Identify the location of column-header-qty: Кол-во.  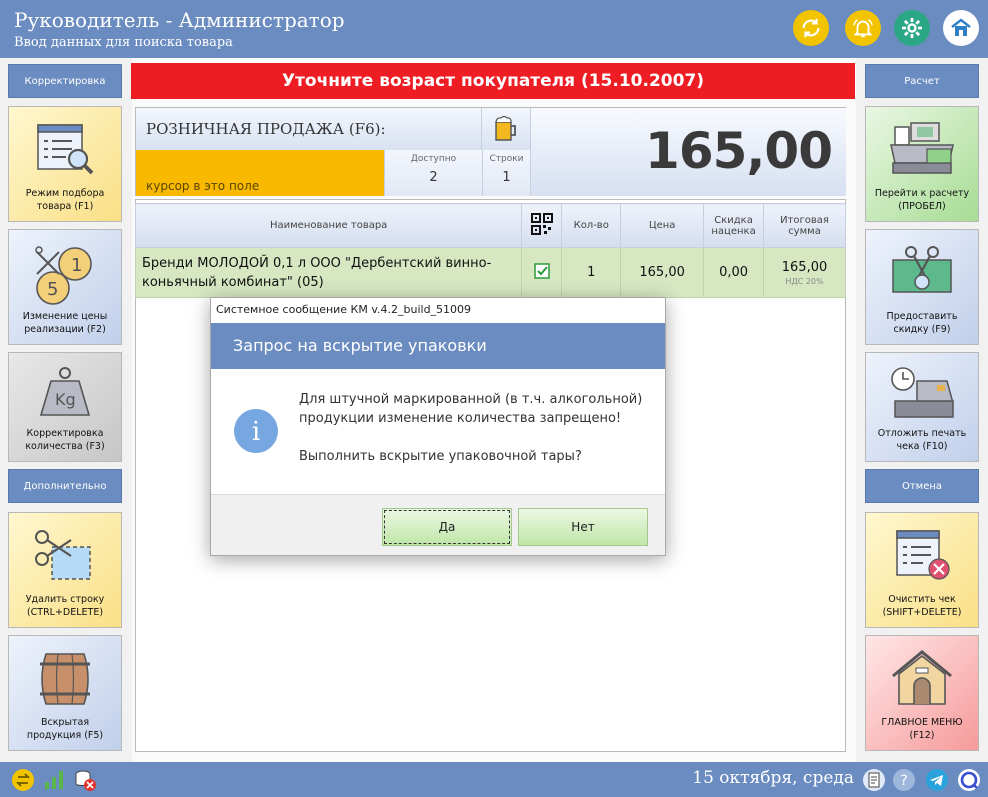
(591, 225).